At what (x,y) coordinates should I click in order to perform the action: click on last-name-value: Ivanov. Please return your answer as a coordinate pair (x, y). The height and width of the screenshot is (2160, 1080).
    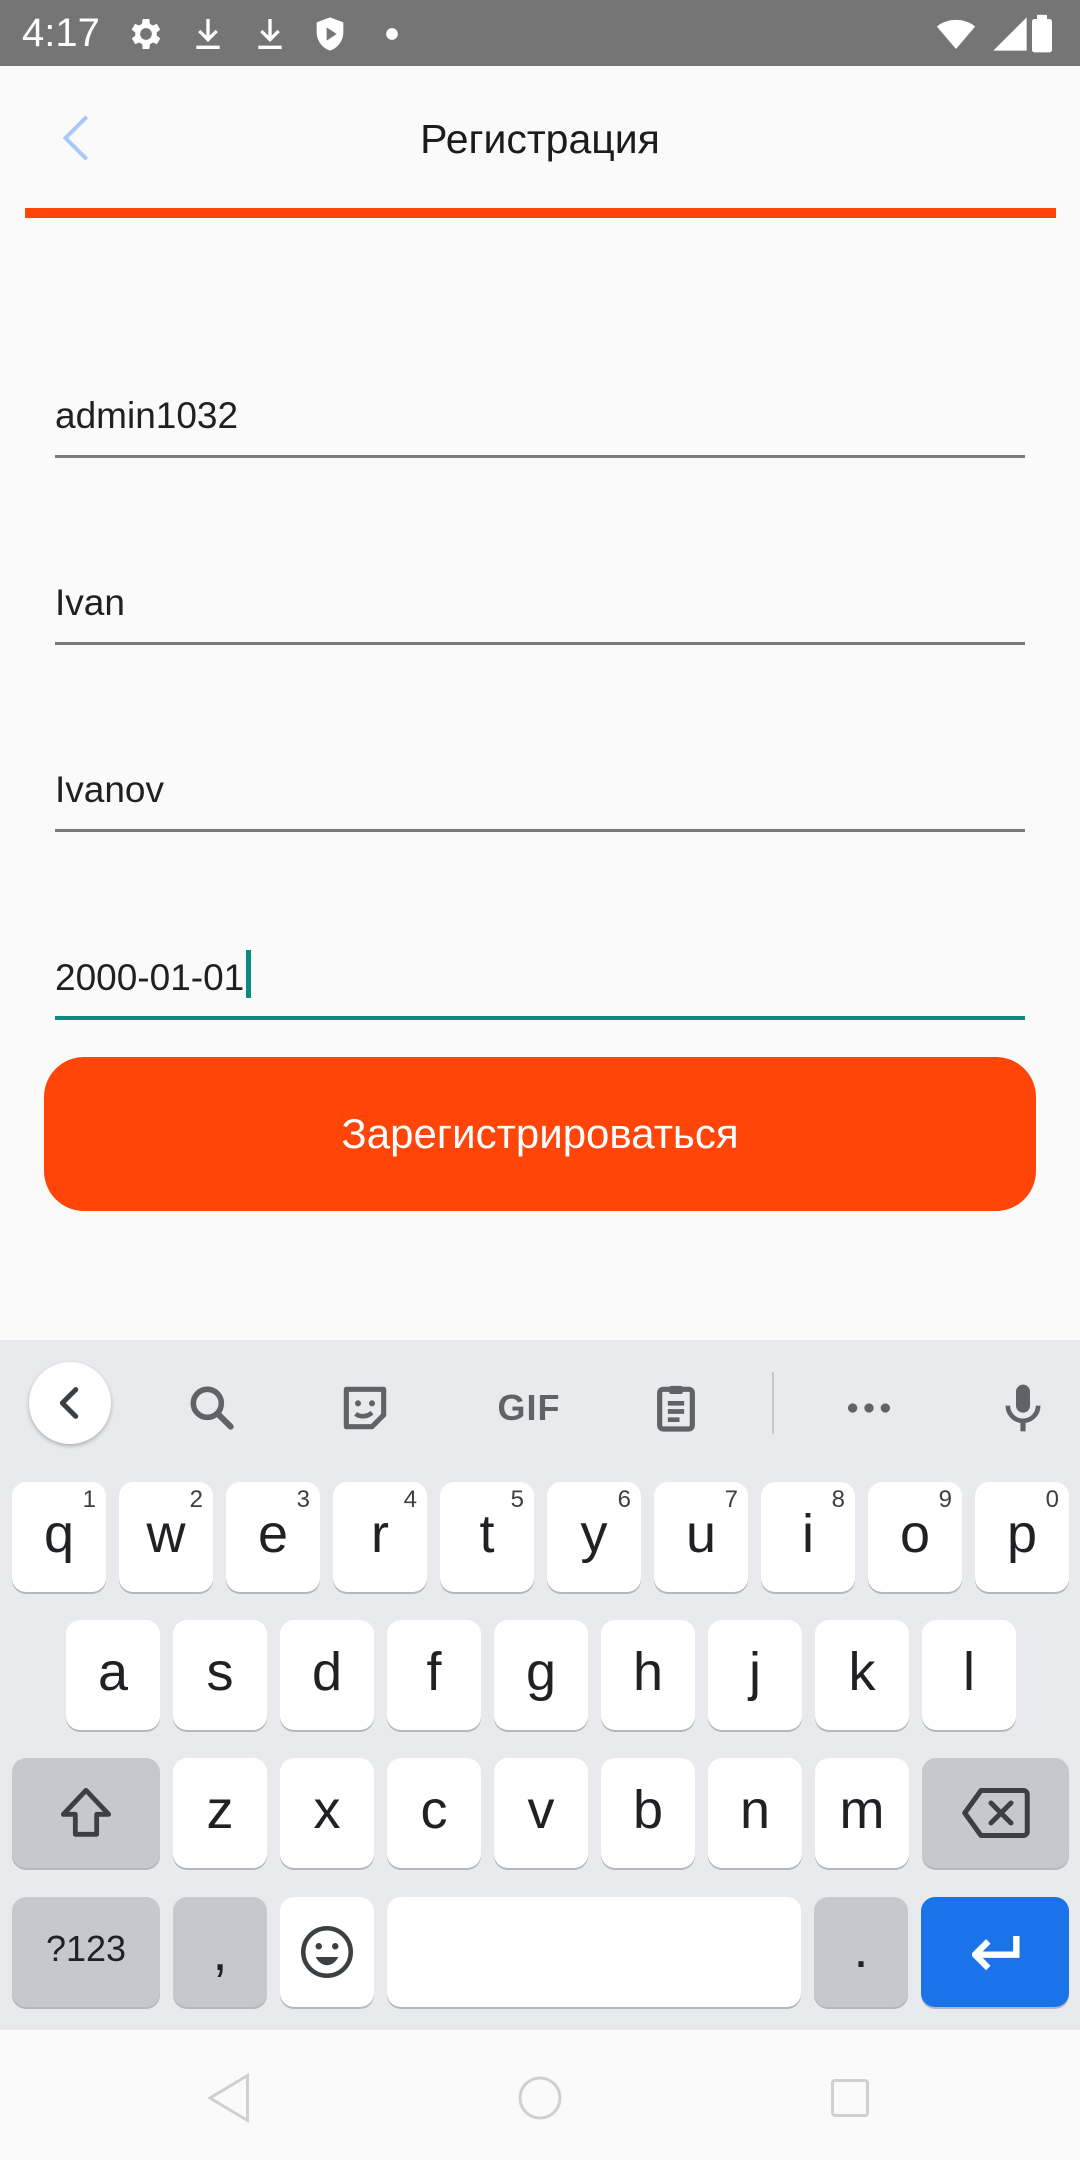
    Looking at the image, I should click on (110, 789).